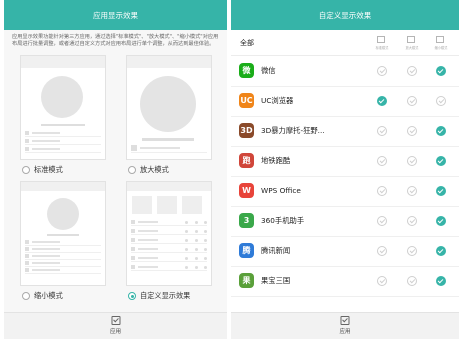 The image size is (459, 339). Describe the element at coordinates (345, 281) in the screenshot. I see `app-row: 果果宝三国` at that location.